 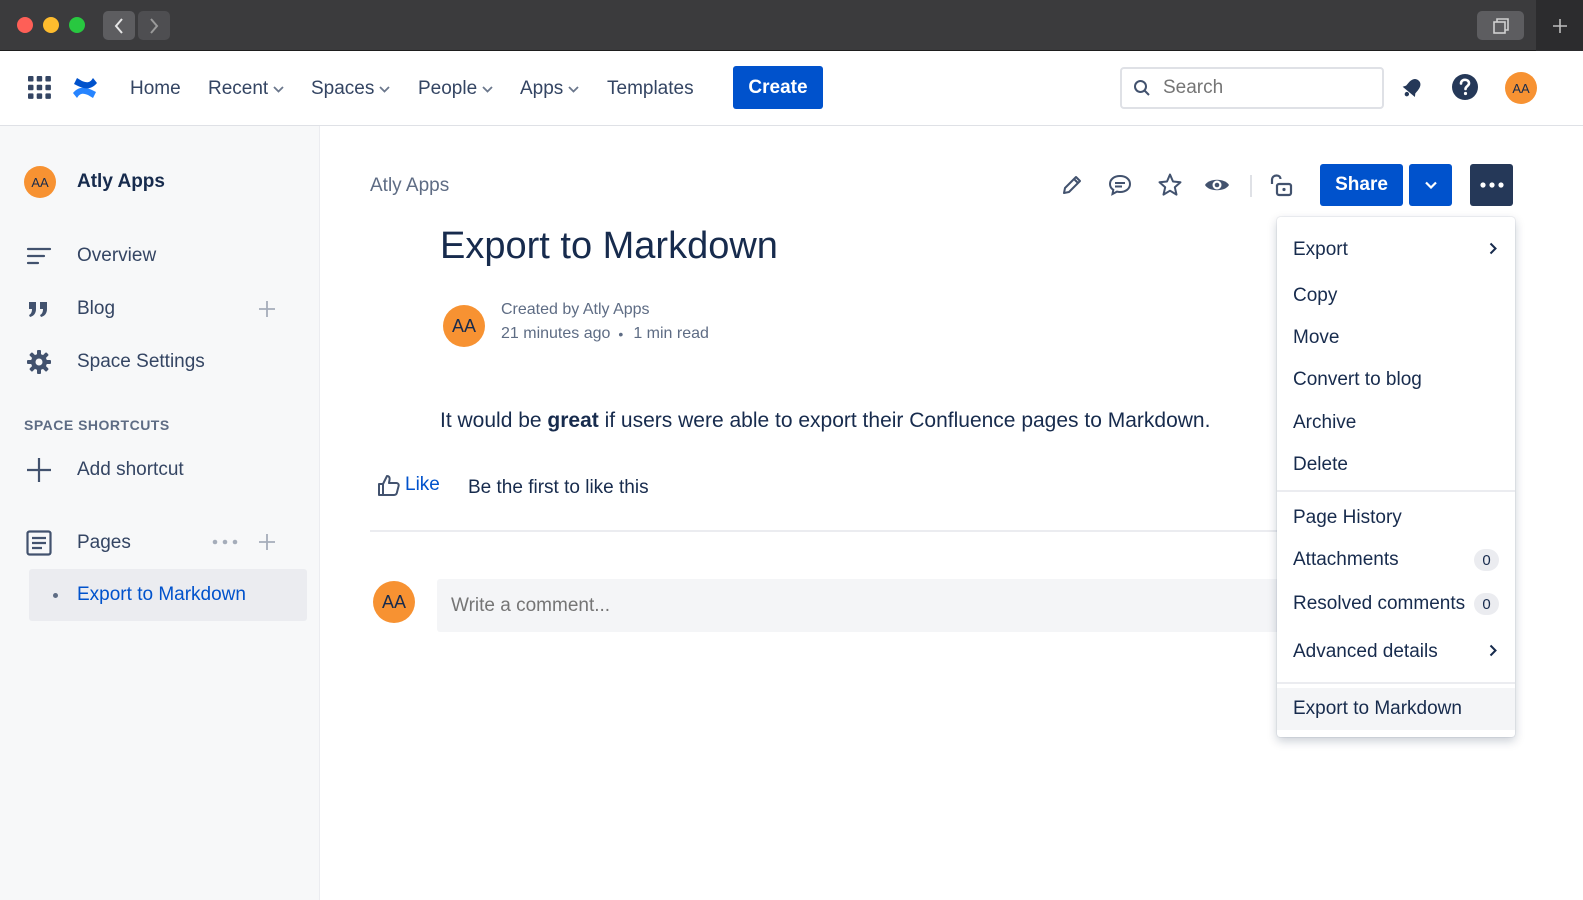 What do you see at coordinates (225, 542) in the screenshot?
I see `more-options-icon` at bounding box center [225, 542].